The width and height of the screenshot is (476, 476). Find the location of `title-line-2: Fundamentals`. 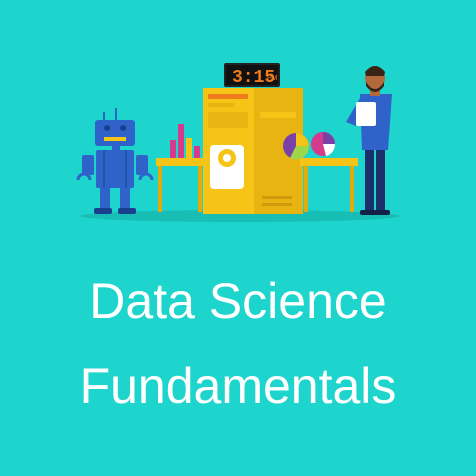

title-line-2: Fundamentals is located at coordinates (238, 386).